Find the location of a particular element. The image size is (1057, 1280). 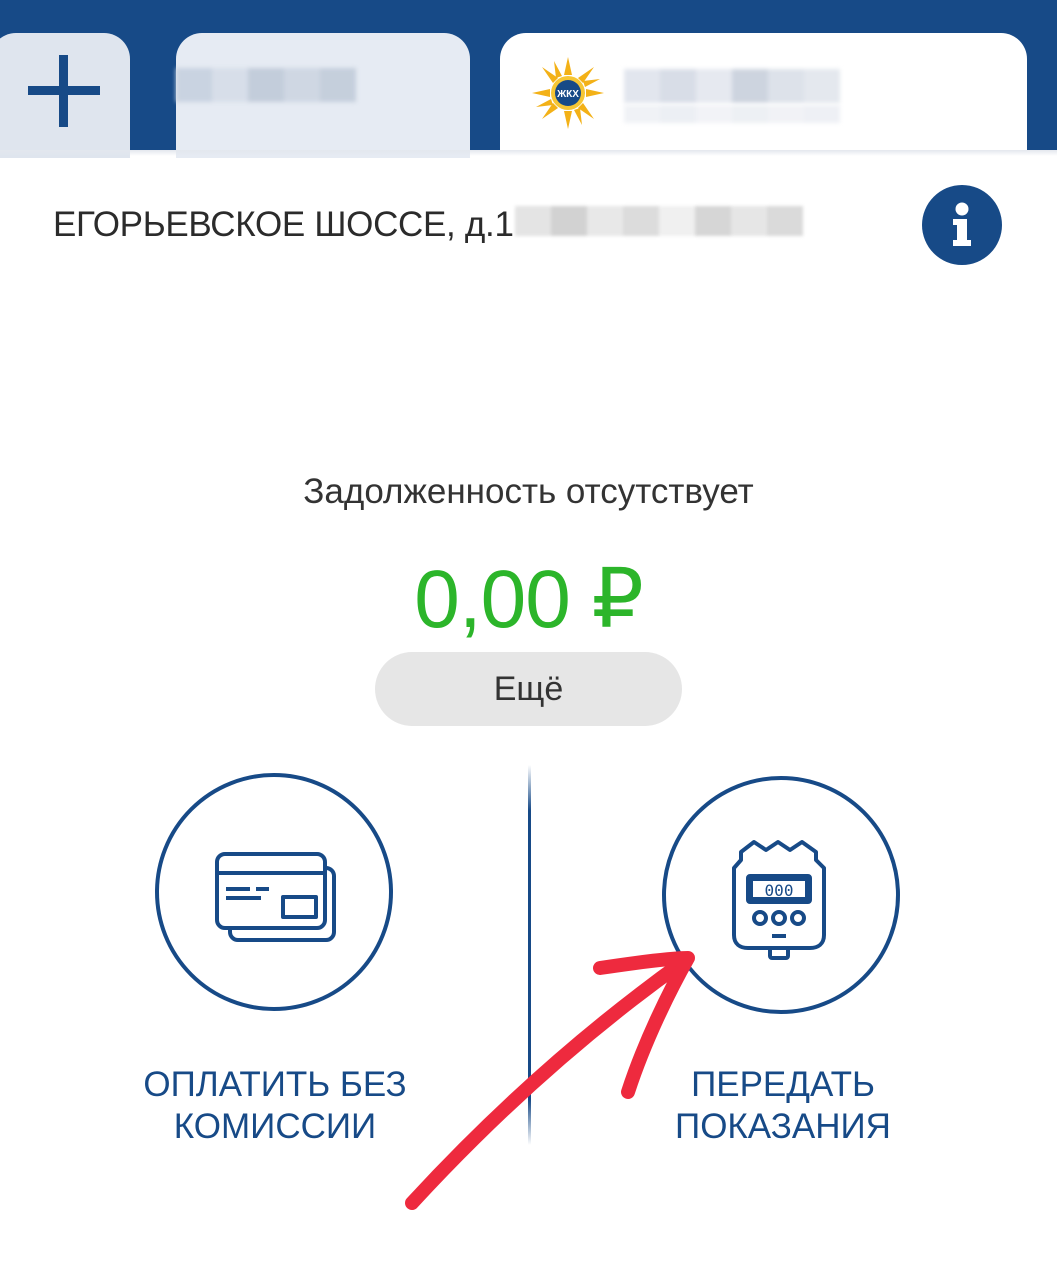

redacted-address is located at coordinates (659, 221).